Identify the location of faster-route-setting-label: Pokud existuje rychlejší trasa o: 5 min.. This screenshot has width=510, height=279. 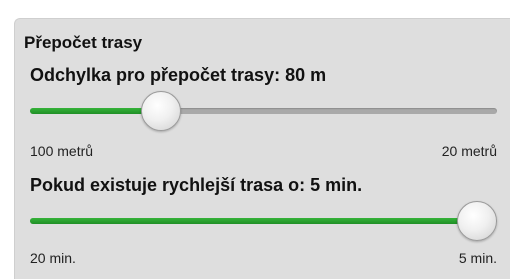
(196, 185).